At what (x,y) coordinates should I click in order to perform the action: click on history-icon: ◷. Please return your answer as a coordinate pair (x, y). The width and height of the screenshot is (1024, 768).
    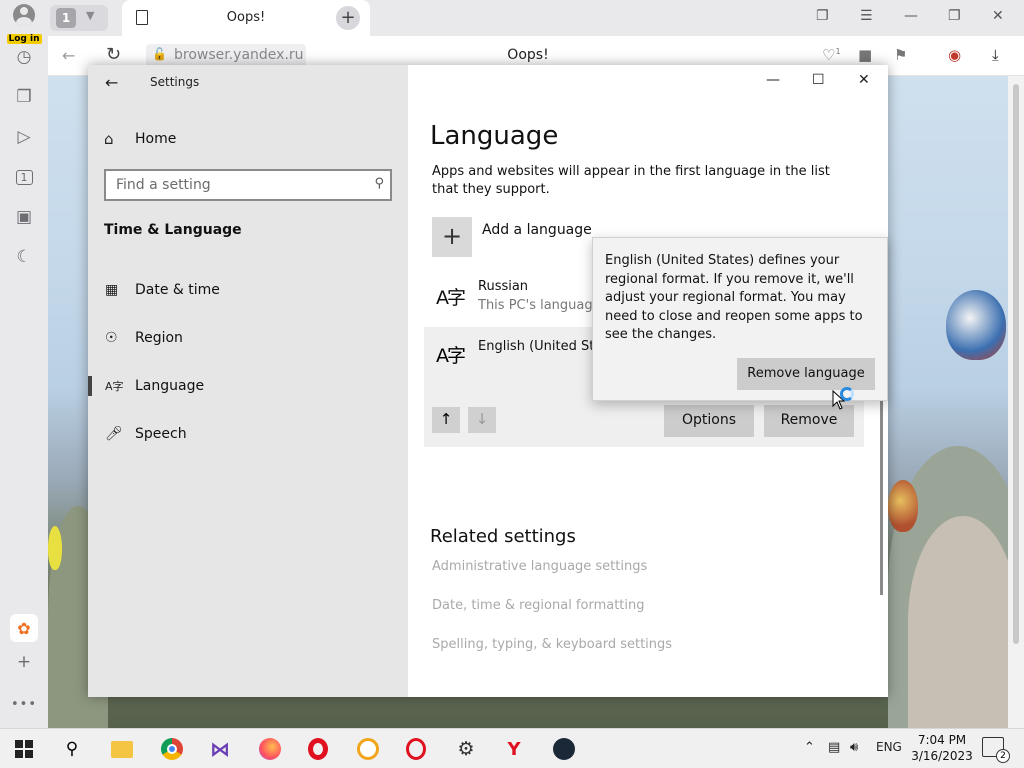
    Looking at the image, I should click on (24, 57).